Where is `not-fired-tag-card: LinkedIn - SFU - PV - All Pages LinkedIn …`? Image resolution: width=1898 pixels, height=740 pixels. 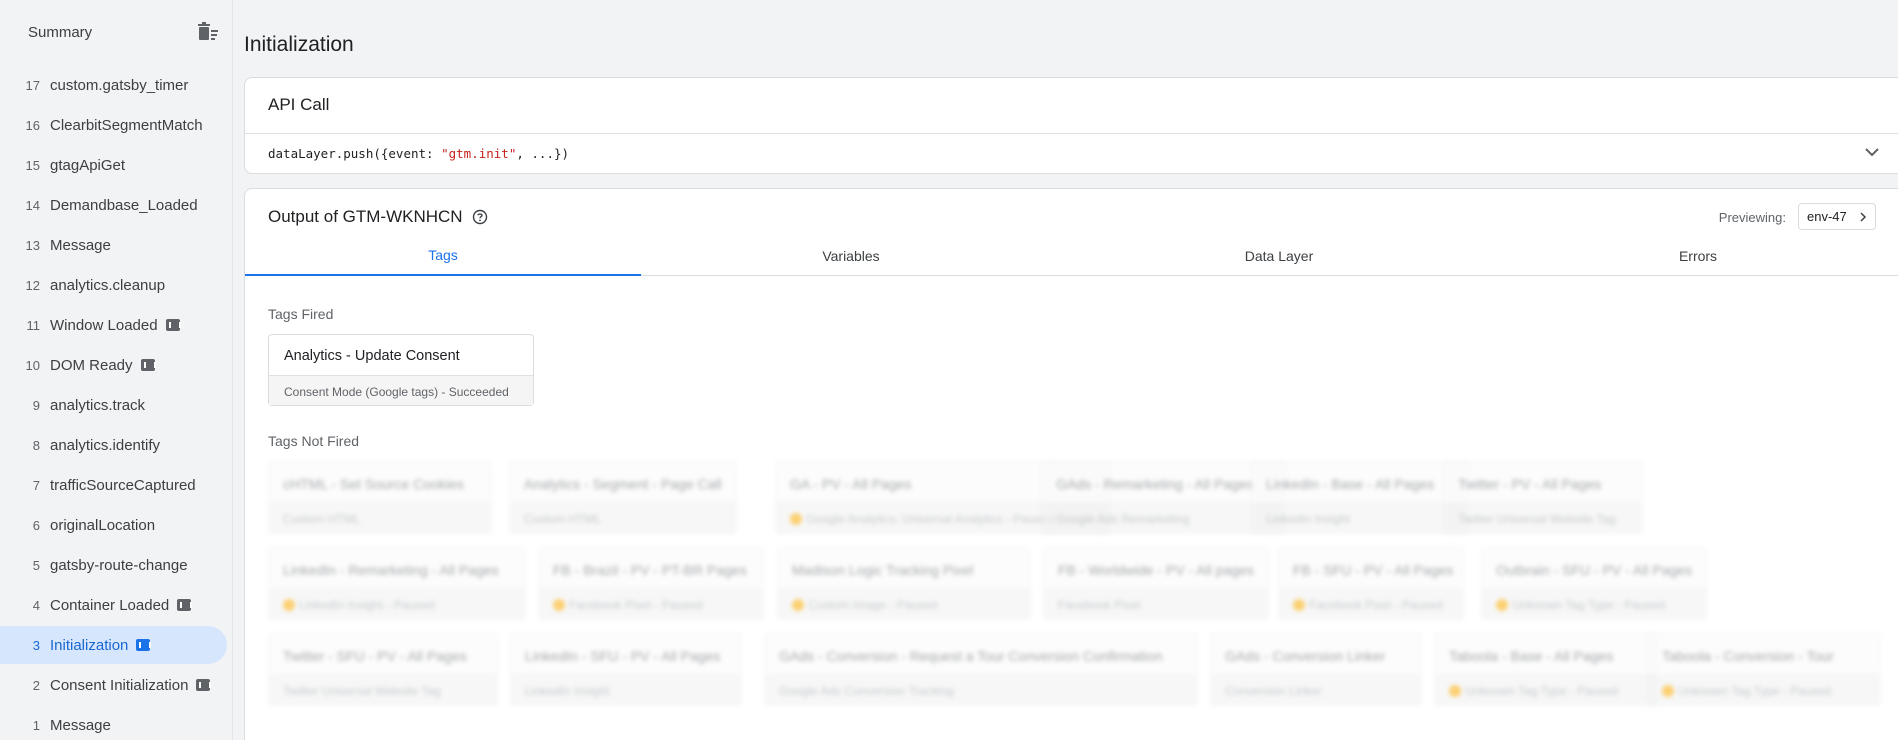
not-fired-tag-card: LinkedIn - SFU - PV - All Pages LinkedIn … is located at coordinates (626, 669).